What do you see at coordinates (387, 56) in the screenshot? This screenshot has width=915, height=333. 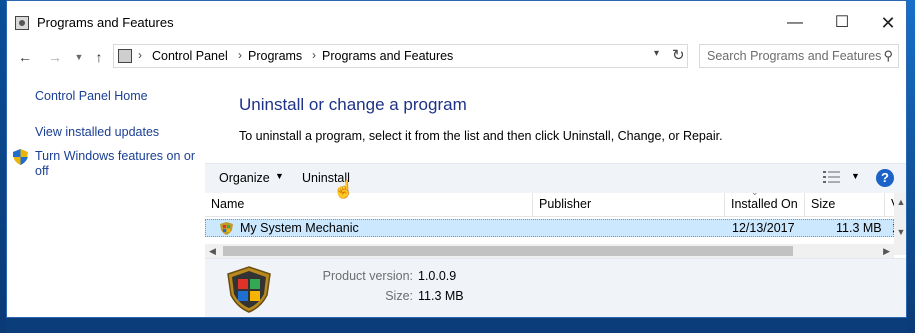 I see `breadcrumb-programs-and-features: Programs and Features` at bounding box center [387, 56].